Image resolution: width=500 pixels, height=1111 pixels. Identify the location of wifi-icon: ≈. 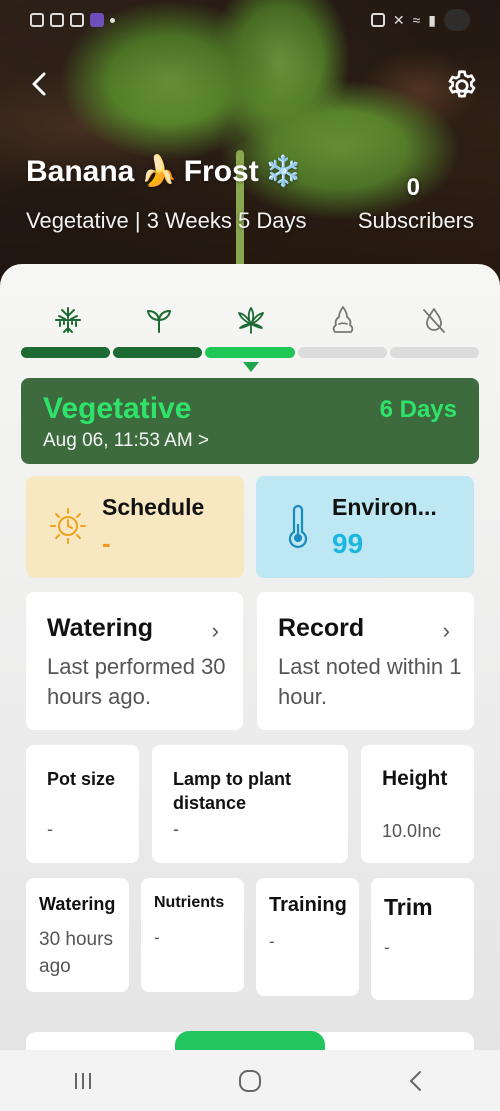
(416, 20).